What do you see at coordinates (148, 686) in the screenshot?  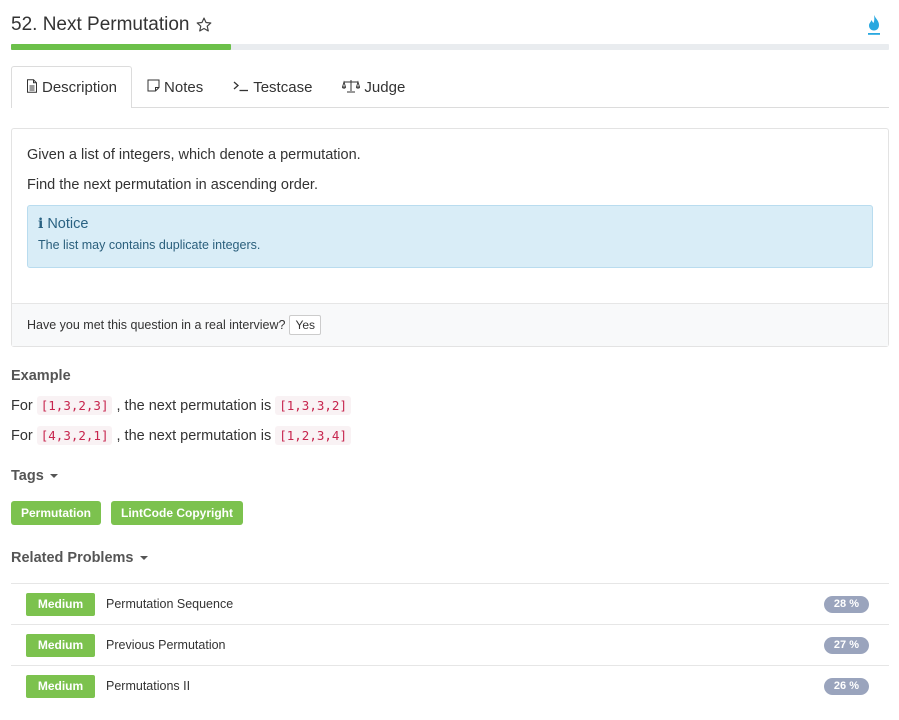 I see `related-name: Permutations II` at bounding box center [148, 686].